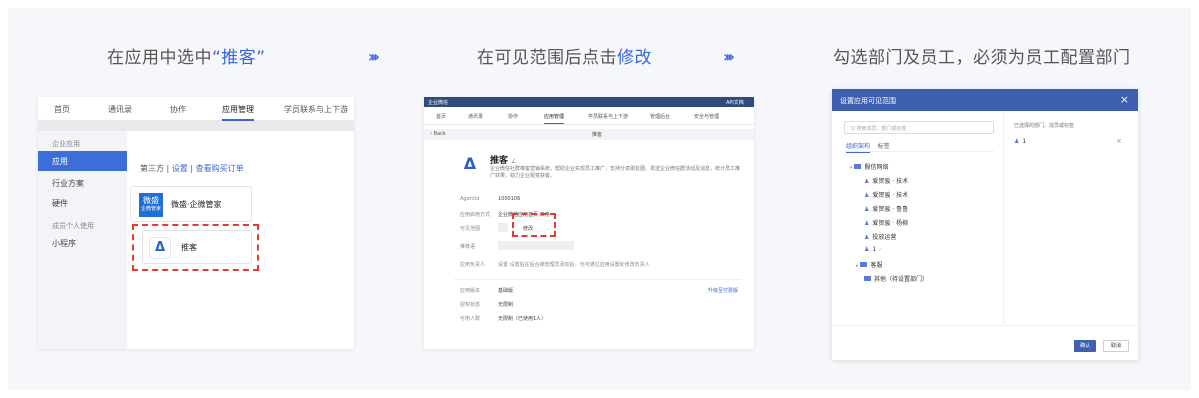 This screenshot has height=398, width=1199. I want to click on step-1-title: 在应用中选中“推客”, so click(186, 58).